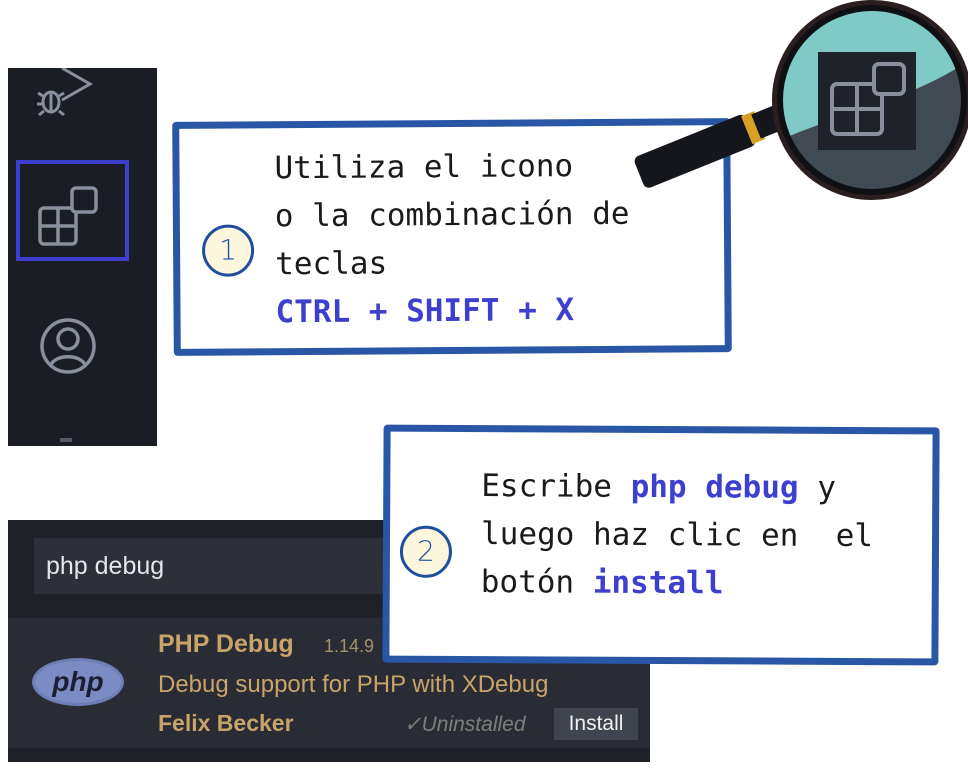  I want to click on search-input-value: php debug, so click(105, 566).